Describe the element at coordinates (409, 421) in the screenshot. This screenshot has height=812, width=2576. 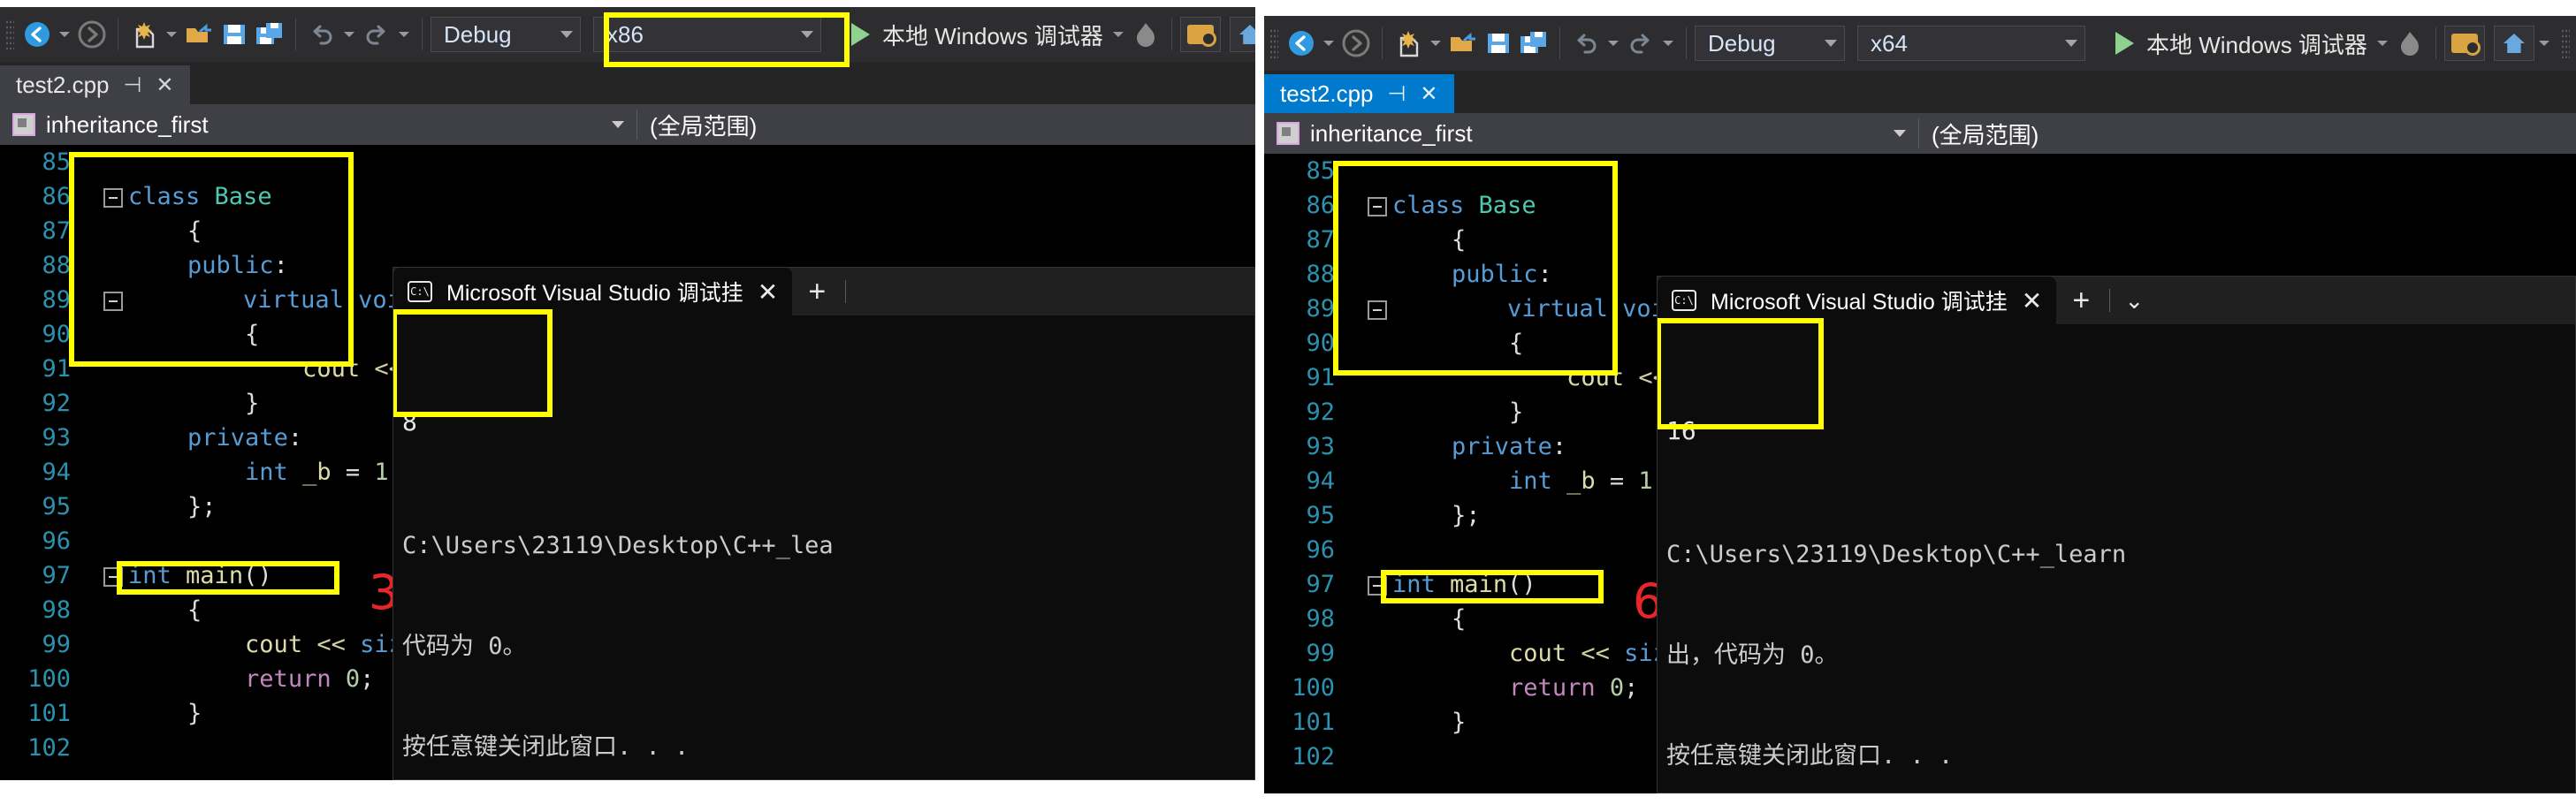
I see `console-output-value: 8` at that location.